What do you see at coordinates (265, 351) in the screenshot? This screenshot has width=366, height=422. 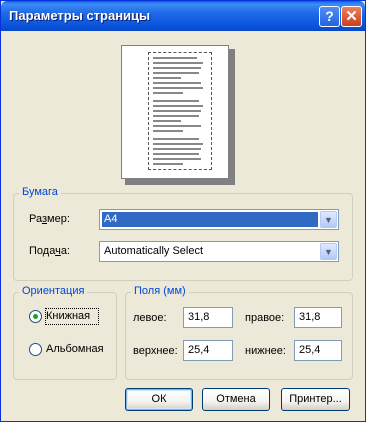 I see `margin-bottom-label: нижнее:` at bounding box center [265, 351].